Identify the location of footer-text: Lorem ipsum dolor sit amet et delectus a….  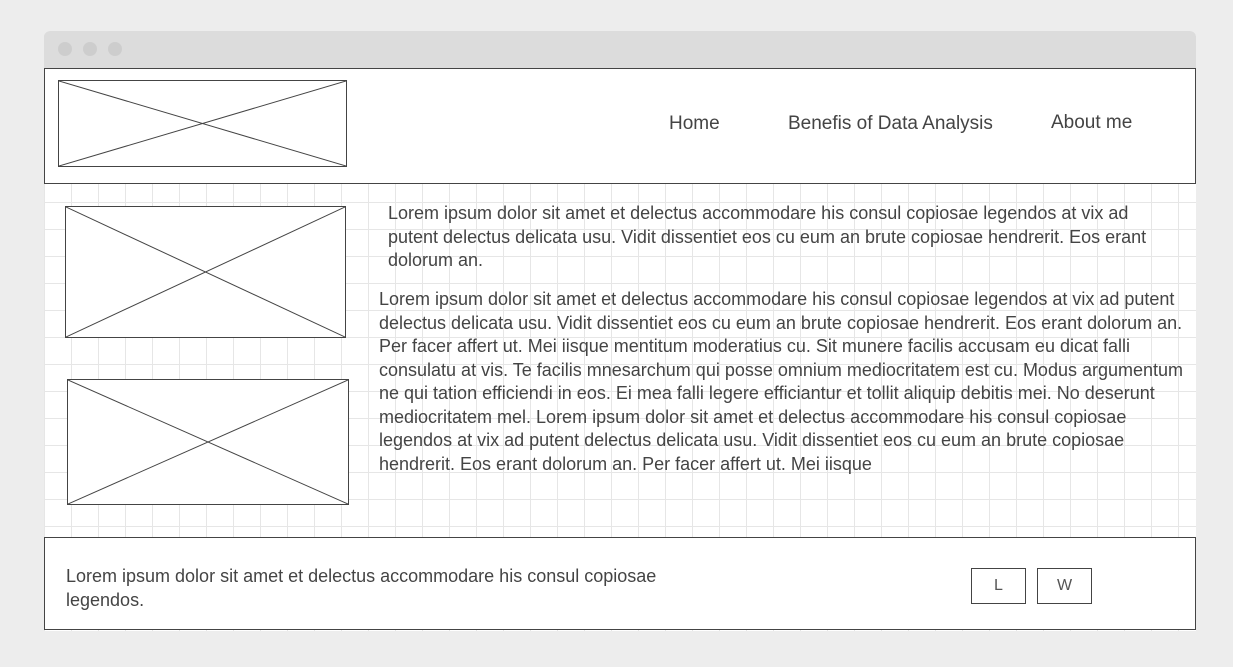
(361, 588).